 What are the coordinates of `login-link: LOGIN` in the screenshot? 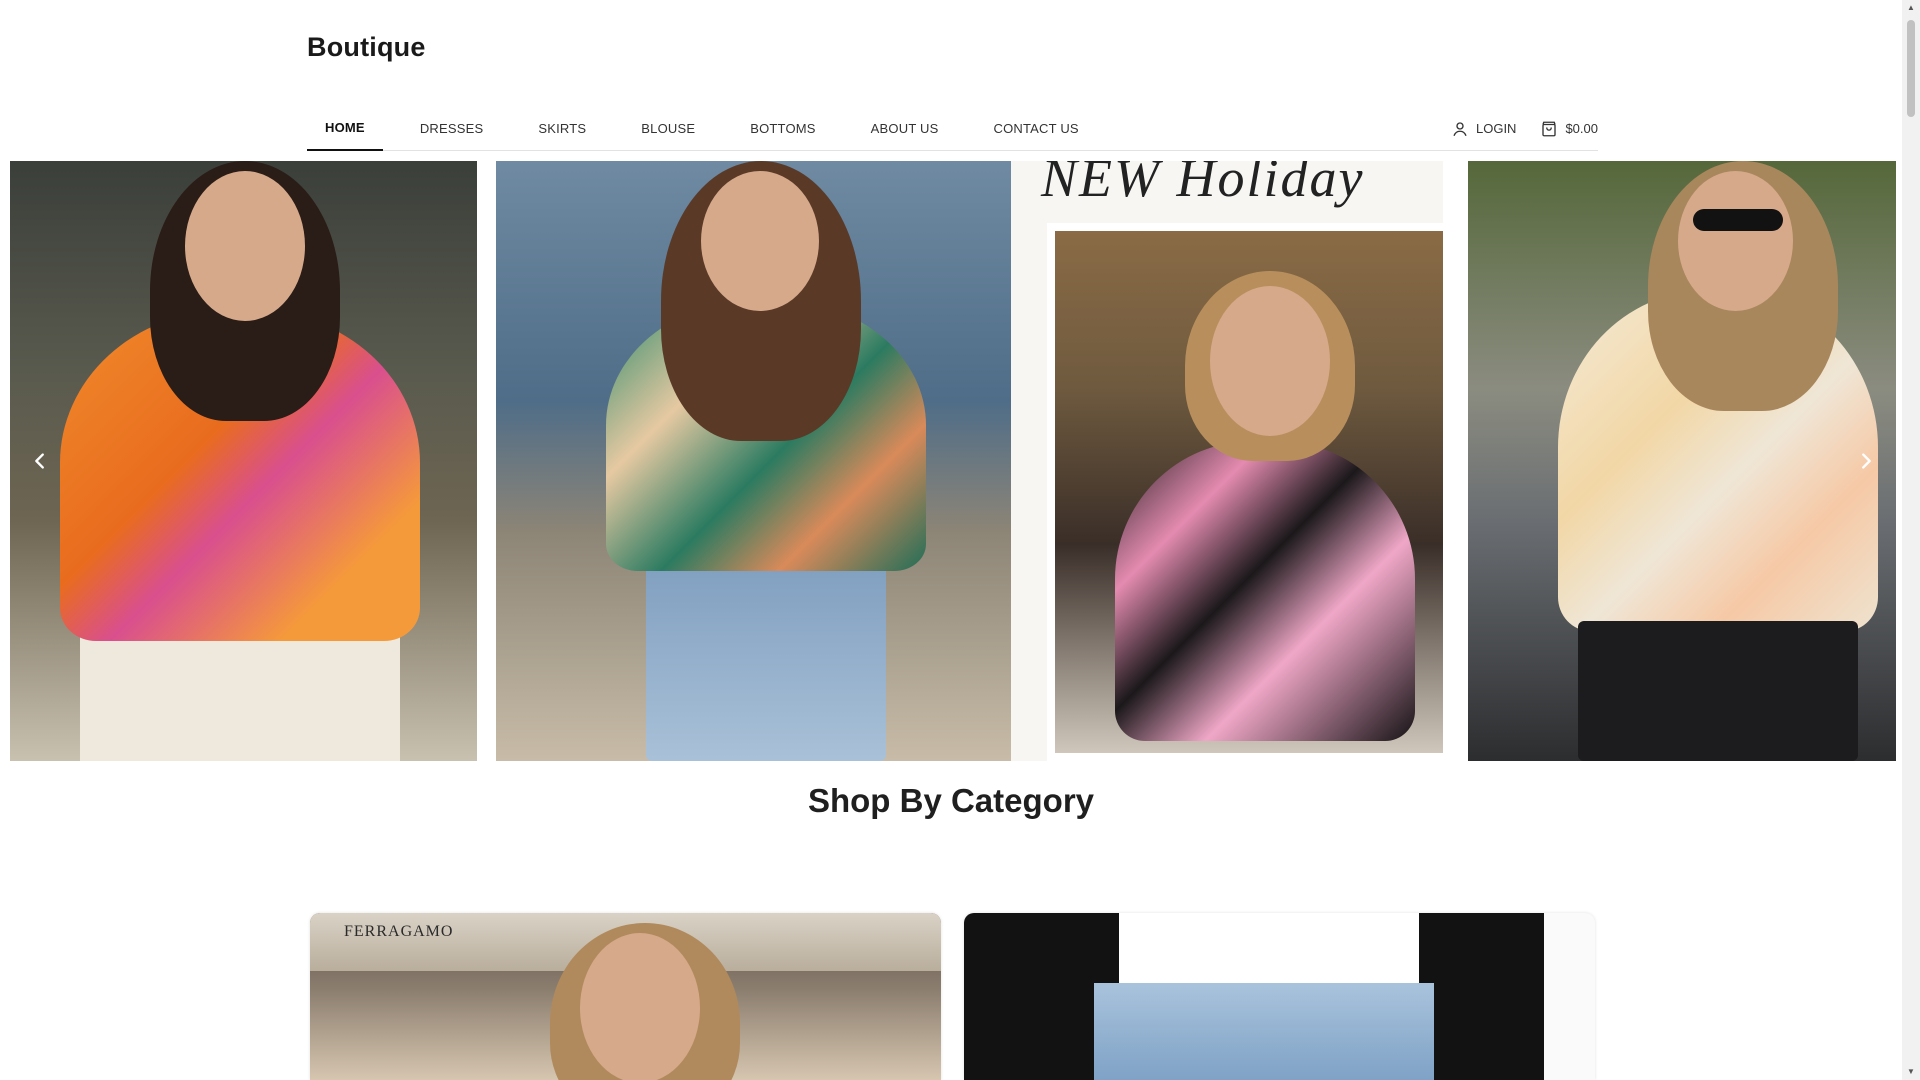 It's located at (1483, 129).